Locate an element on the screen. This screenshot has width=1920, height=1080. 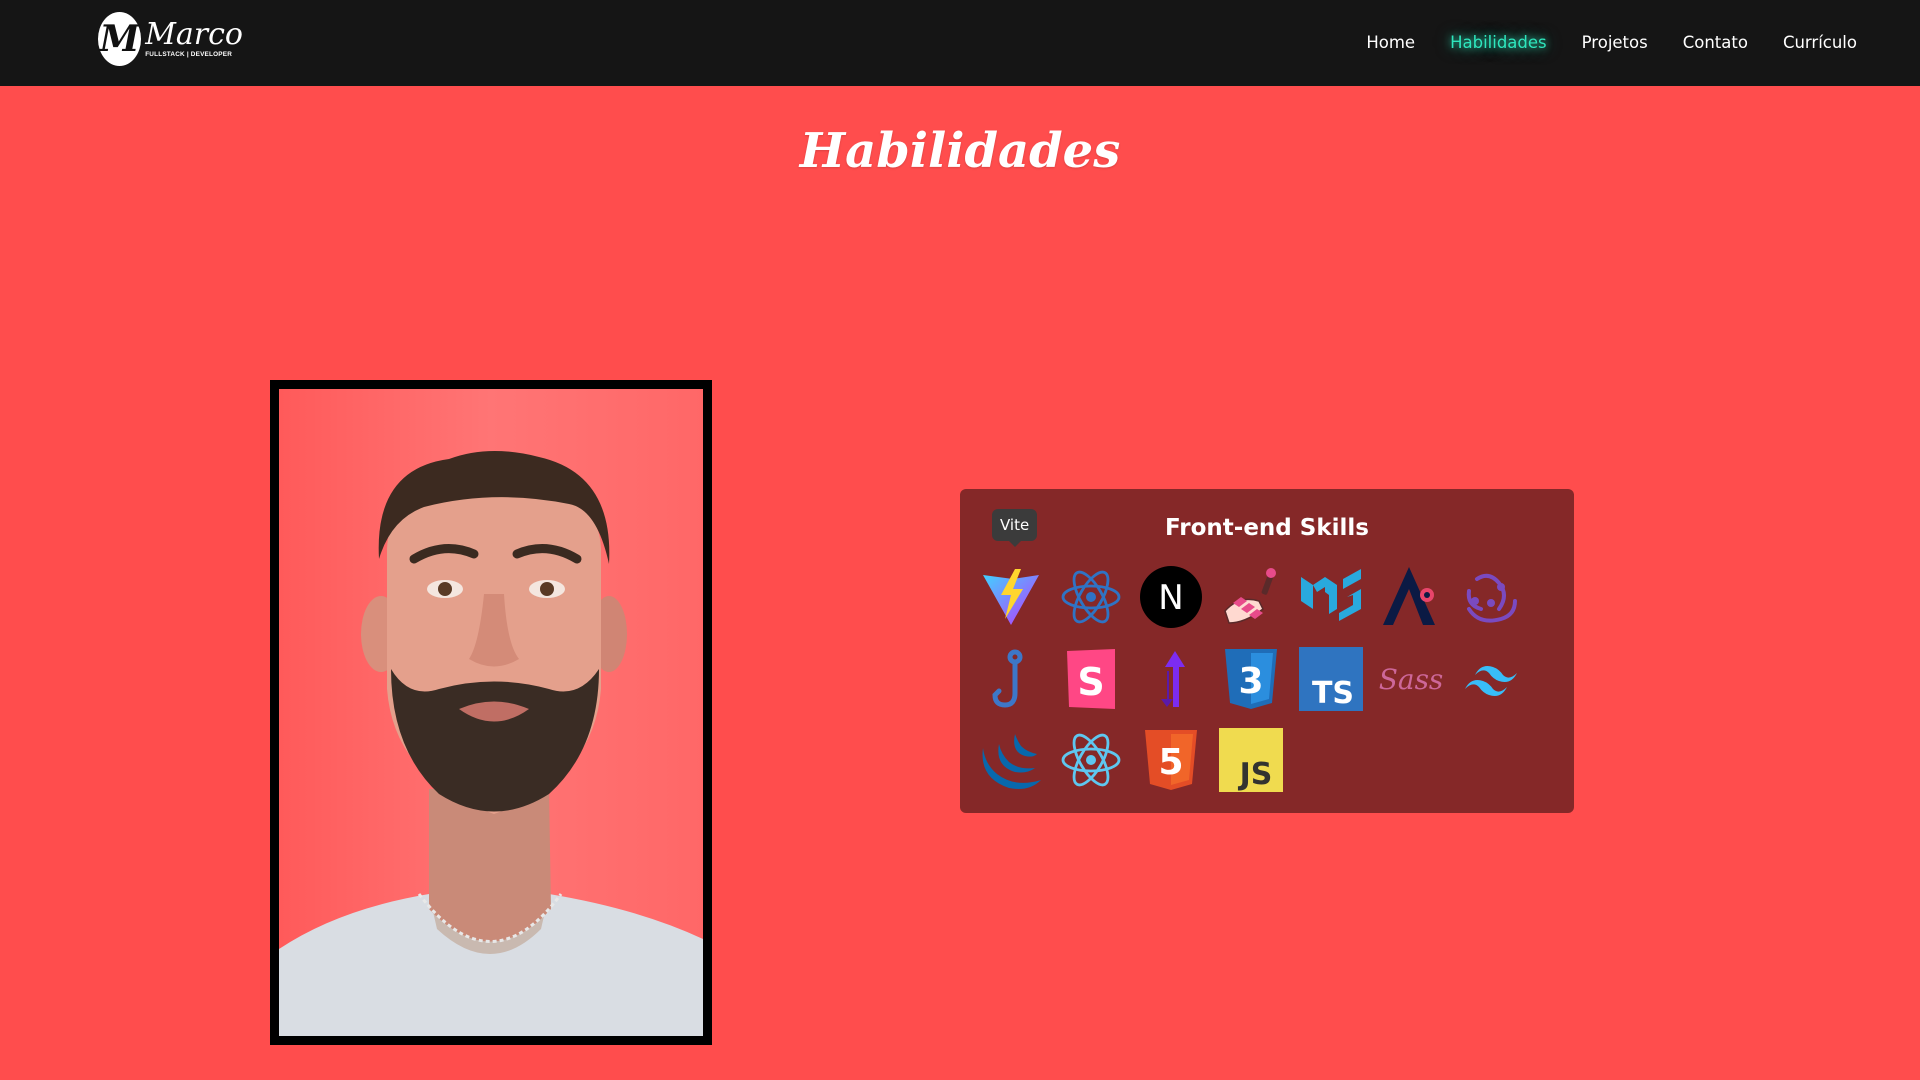
jquery-icon is located at coordinates (1011, 760).